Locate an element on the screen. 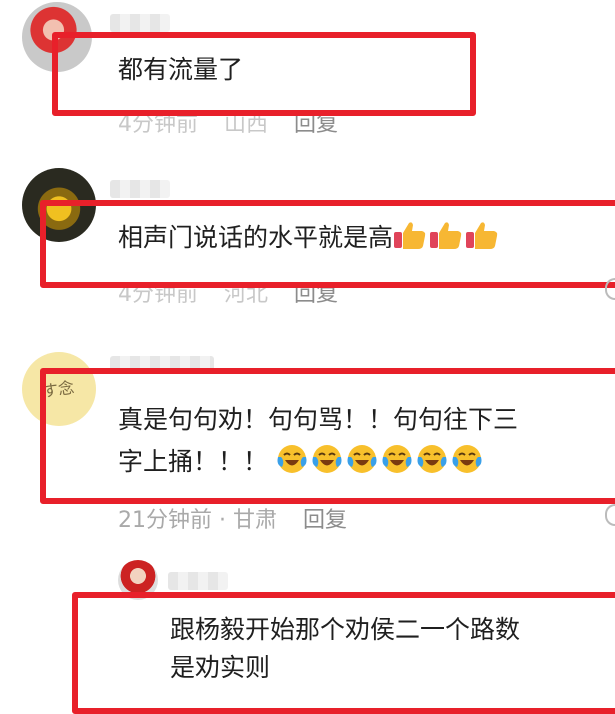 The width and height of the screenshot is (615, 714). avatar-signature: す念 is located at coordinates (58, 389).